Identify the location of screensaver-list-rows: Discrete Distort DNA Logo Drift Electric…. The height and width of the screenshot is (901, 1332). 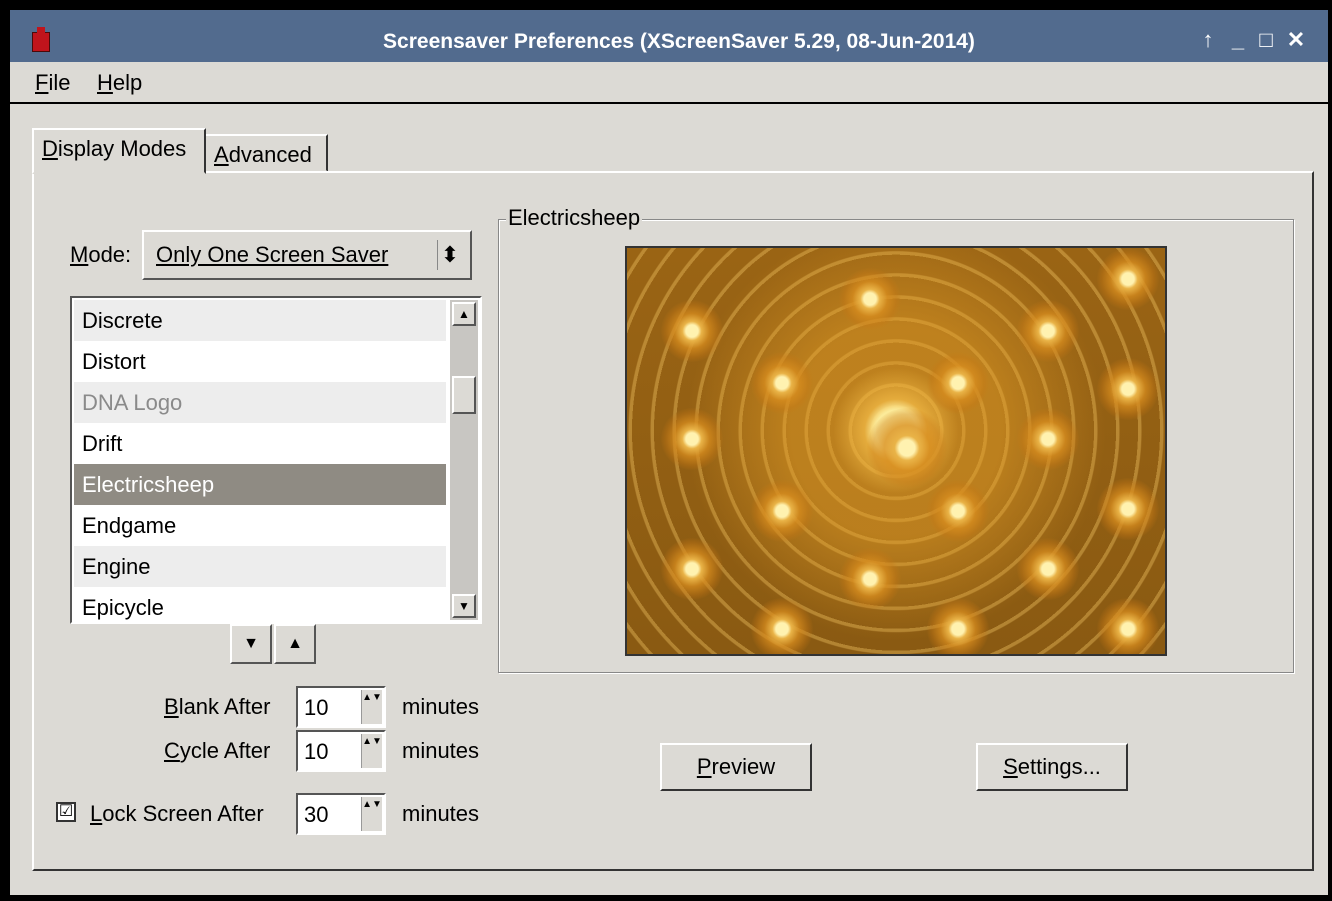
(260, 461).